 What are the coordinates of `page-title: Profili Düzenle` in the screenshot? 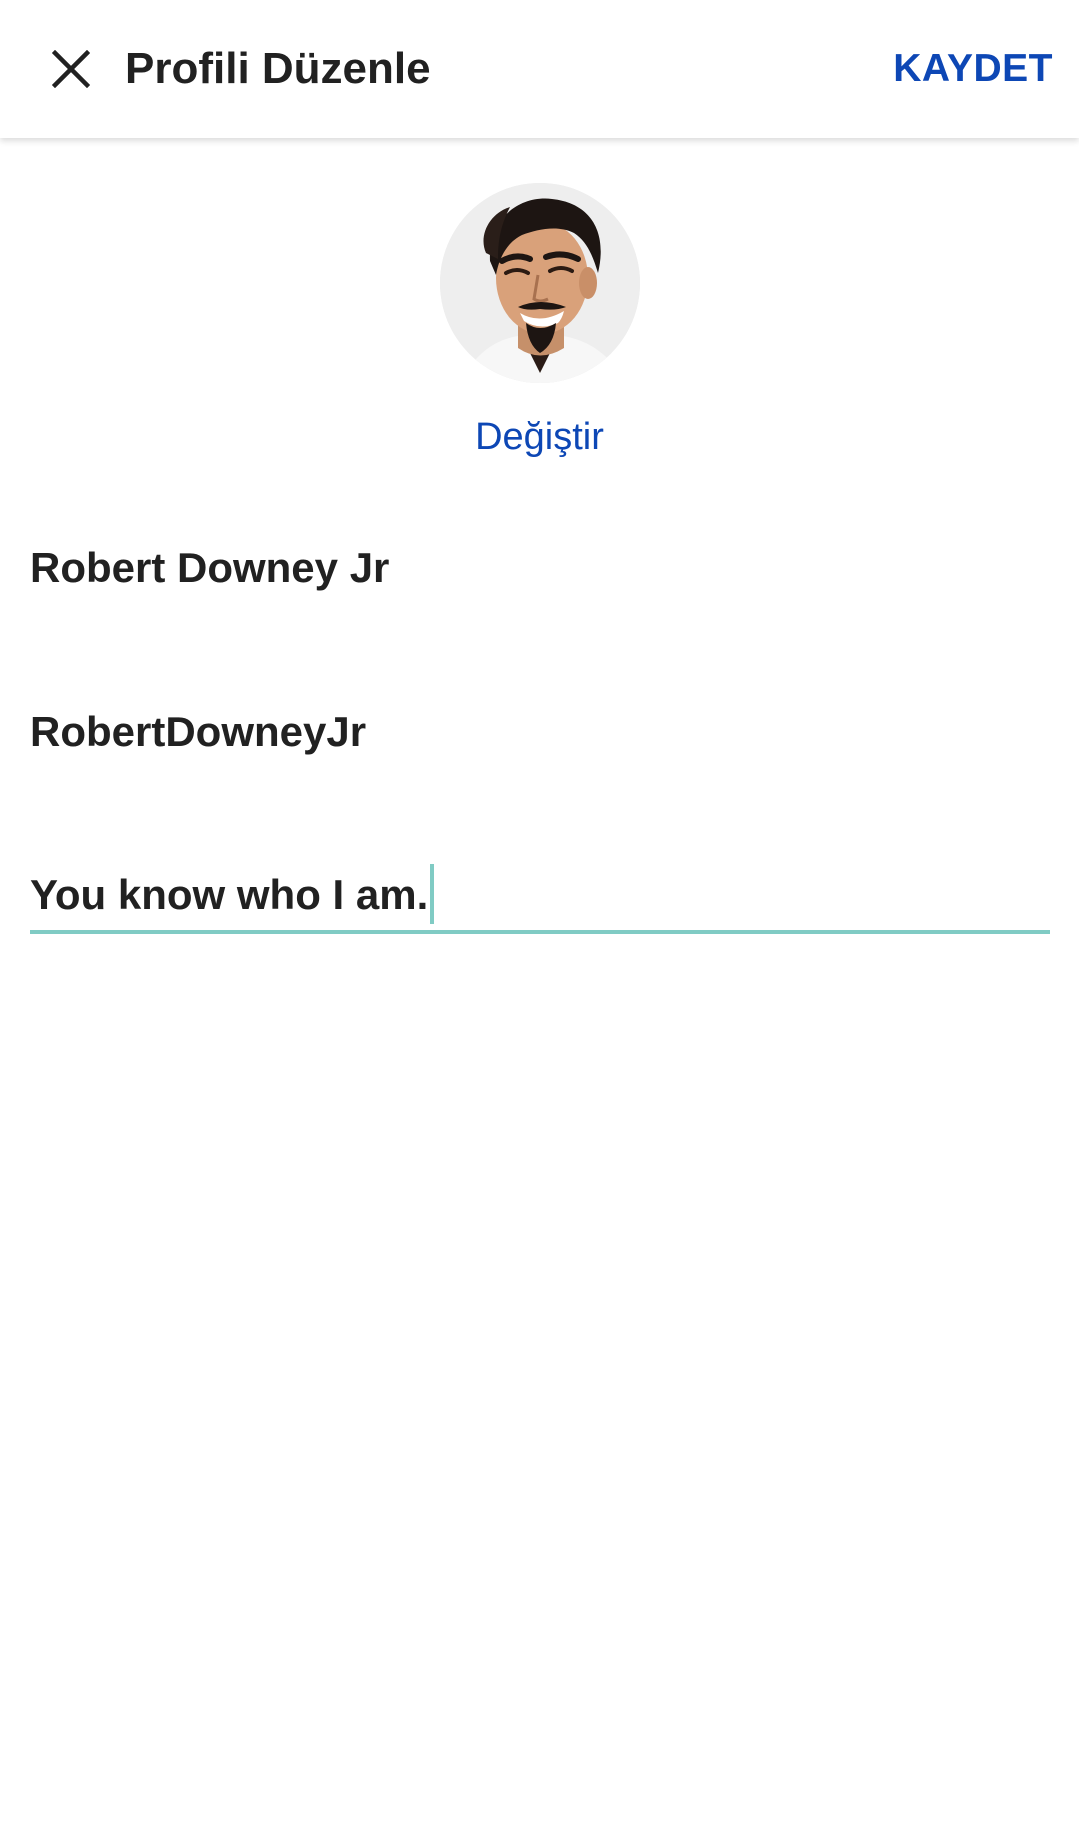 It's located at (278, 68).